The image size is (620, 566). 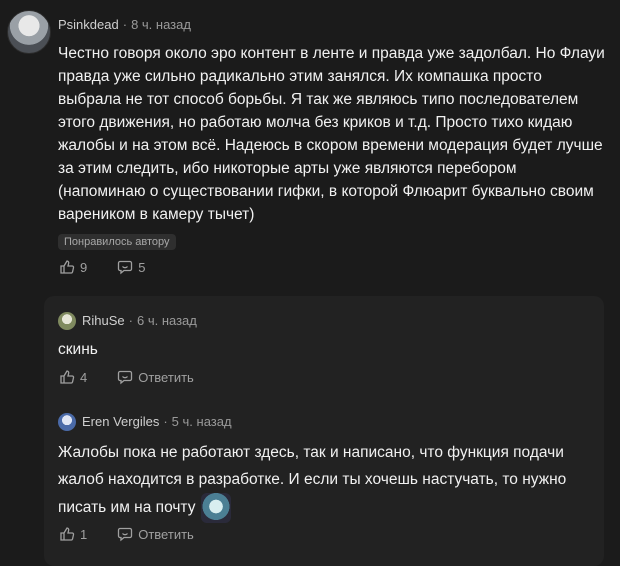 I want to click on like-count: 1, so click(x=84, y=534).